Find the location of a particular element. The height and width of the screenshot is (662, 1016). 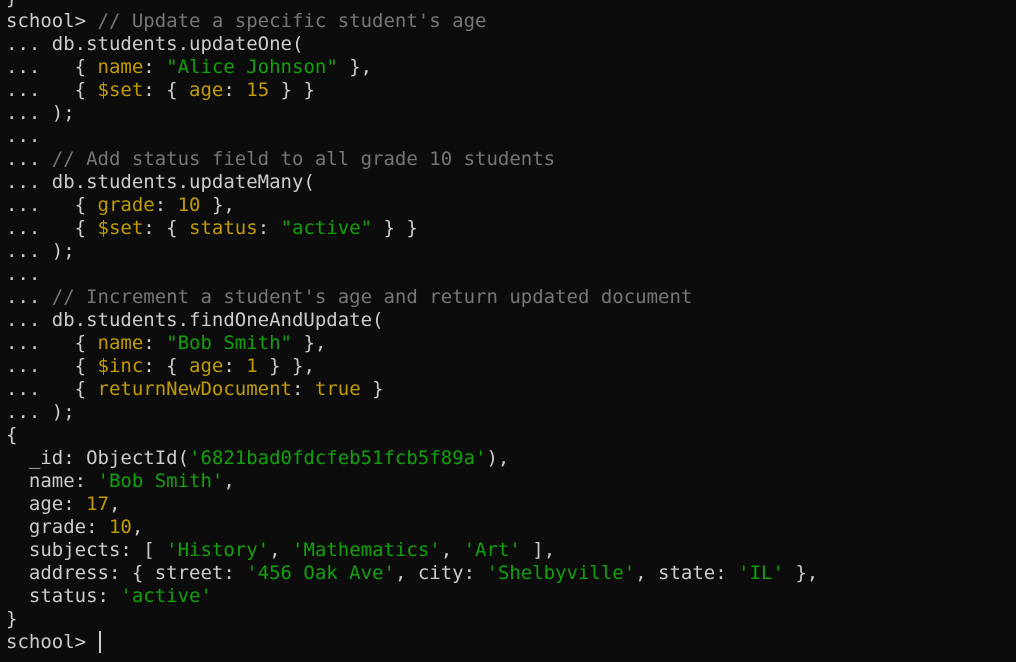

token-default: } } is located at coordinates (292, 90).